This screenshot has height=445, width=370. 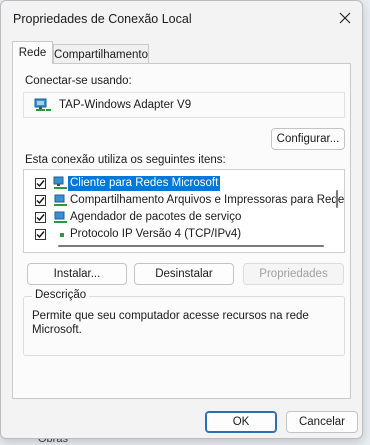 What do you see at coordinates (60, 182) in the screenshot?
I see `network-client-icon` at bounding box center [60, 182].